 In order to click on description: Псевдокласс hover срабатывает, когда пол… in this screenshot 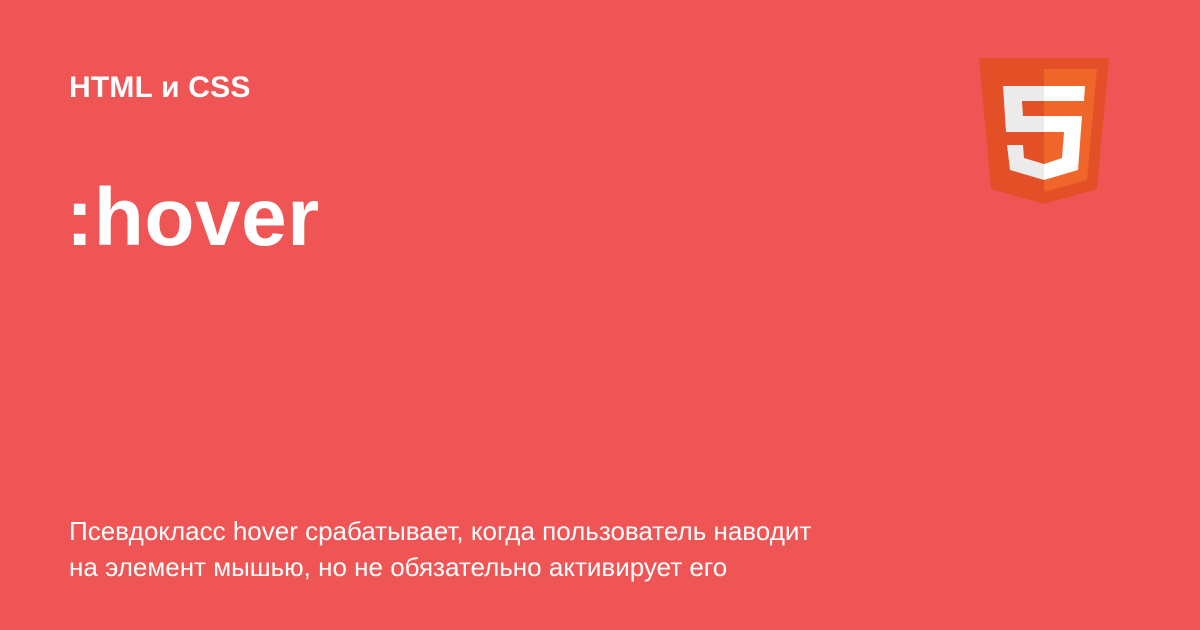, I will do `click(499, 549)`.